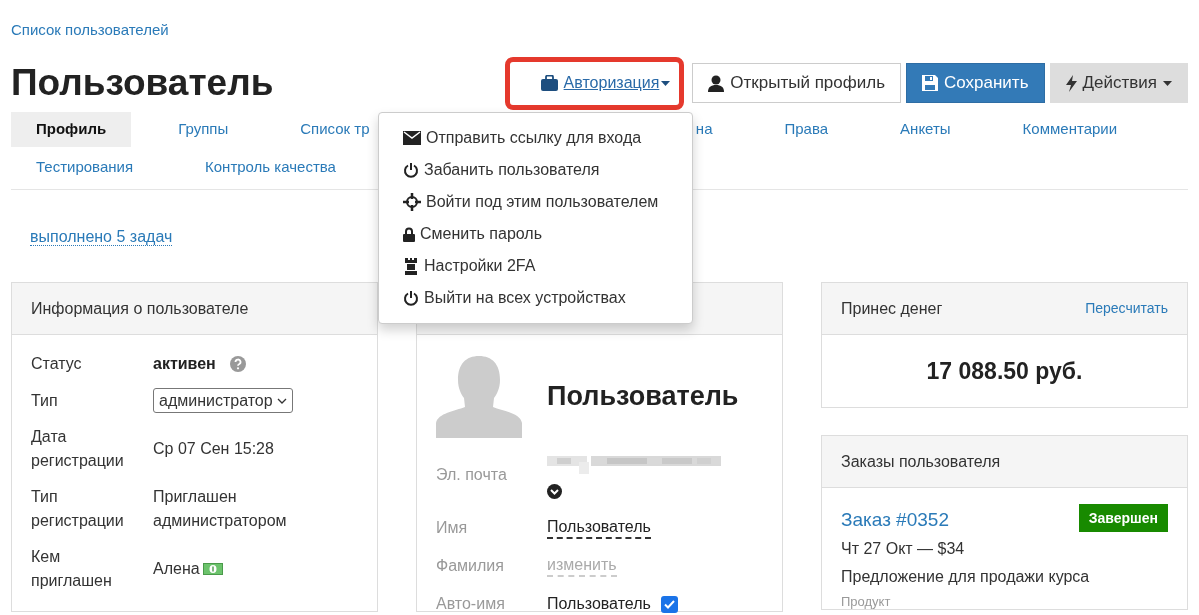 The image size is (1199, 615). Describe the element at coordinates (866, 601) in the screenshot. I see `order-type: Продукт` at that location.